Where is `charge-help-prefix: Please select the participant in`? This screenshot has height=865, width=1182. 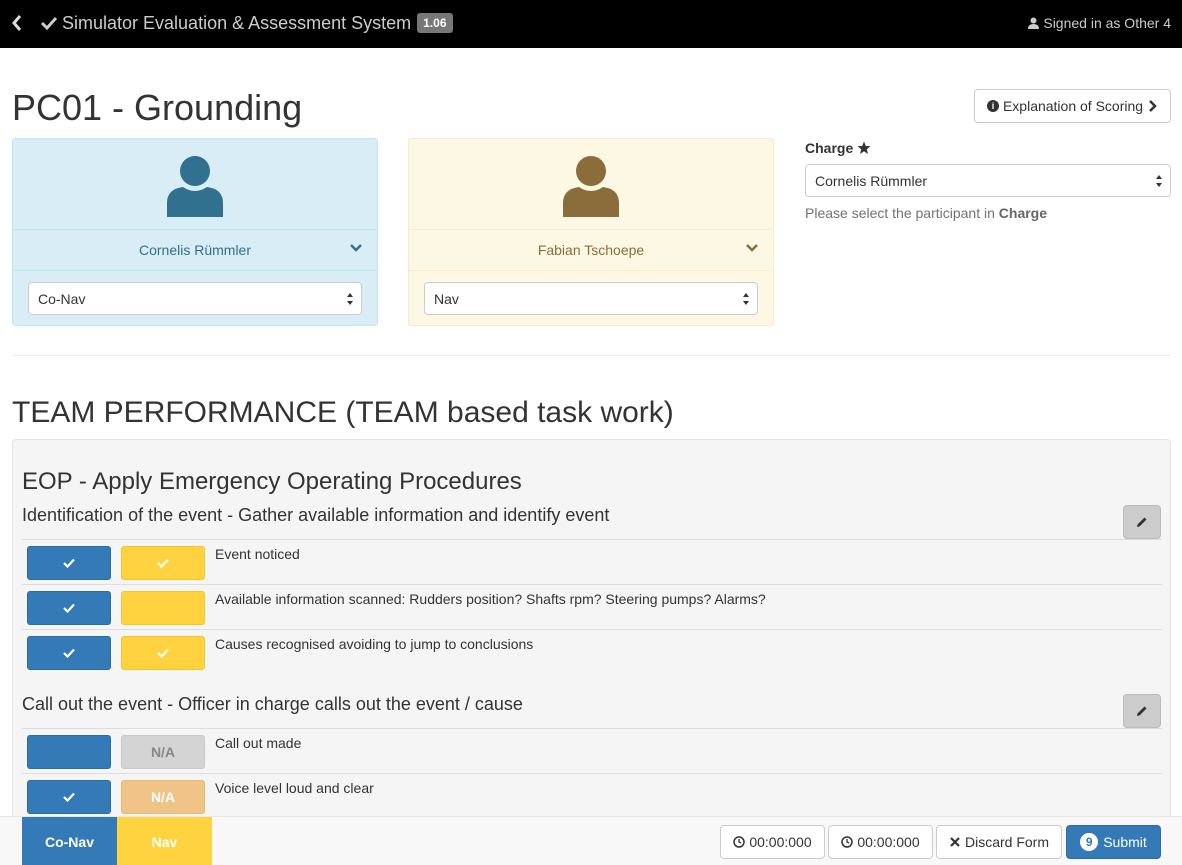
charge-help-prefix: Please select the participant in is located at coordinates (900, 213).